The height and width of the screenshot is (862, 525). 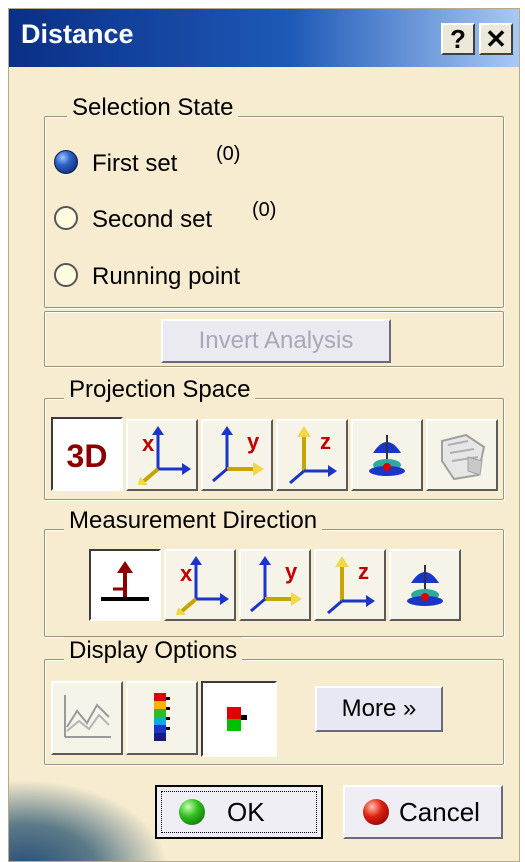 What do you see at coordinates (66, 275) in the screenshot?
I see `running-point-radio` at bounding box center [66, 275].